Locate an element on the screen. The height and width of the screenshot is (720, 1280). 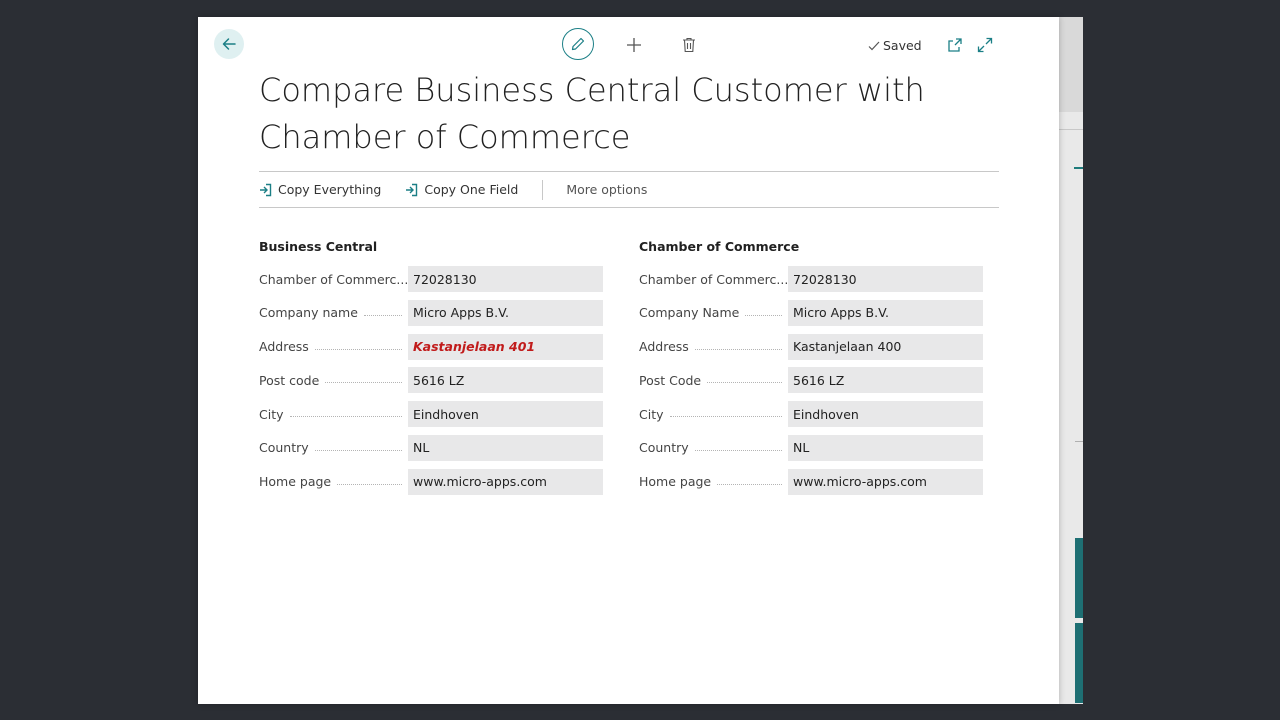
saved-status: Saved is located at coordinates (895, 45).